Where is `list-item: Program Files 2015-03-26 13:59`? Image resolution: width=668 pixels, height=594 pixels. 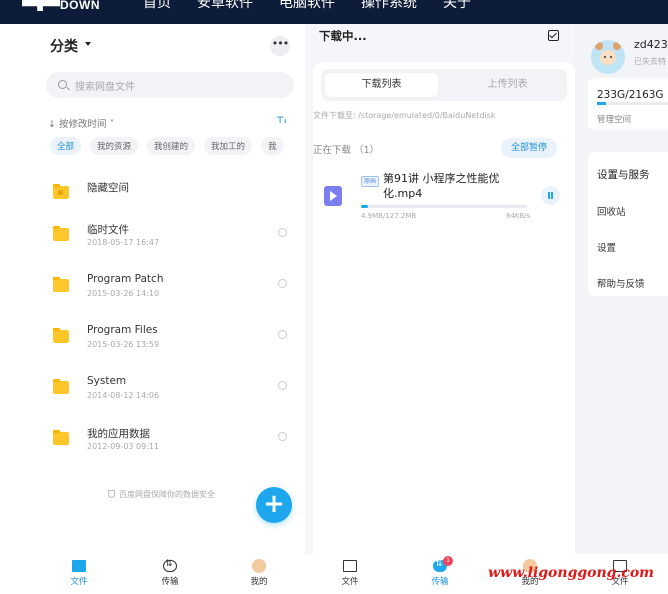
list-item: Program Files 2015-03-26 13:59 is located at coordinates (169, 346).